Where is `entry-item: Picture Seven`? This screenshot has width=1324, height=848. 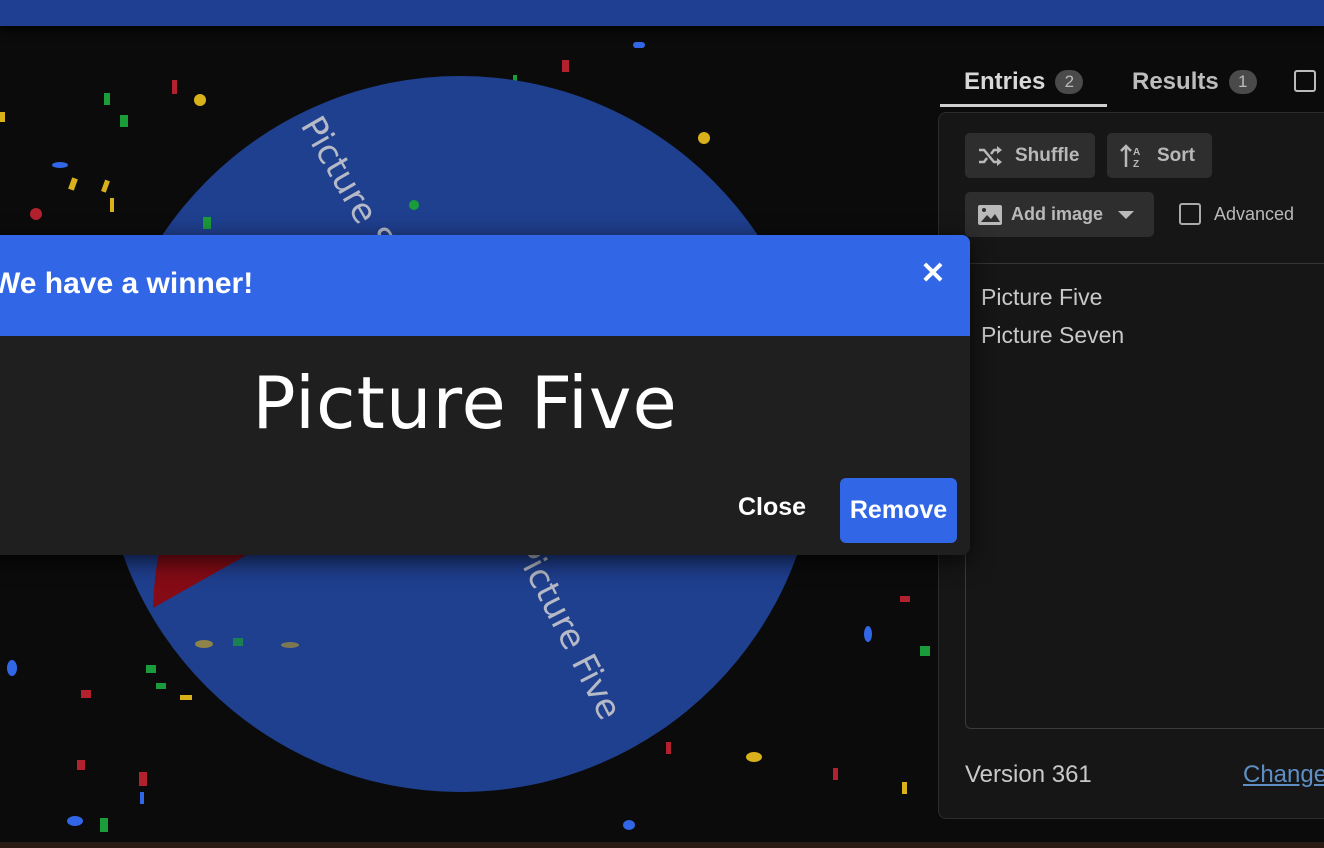
entry-item: Picture Seven is located at coordinates (1053, 335).